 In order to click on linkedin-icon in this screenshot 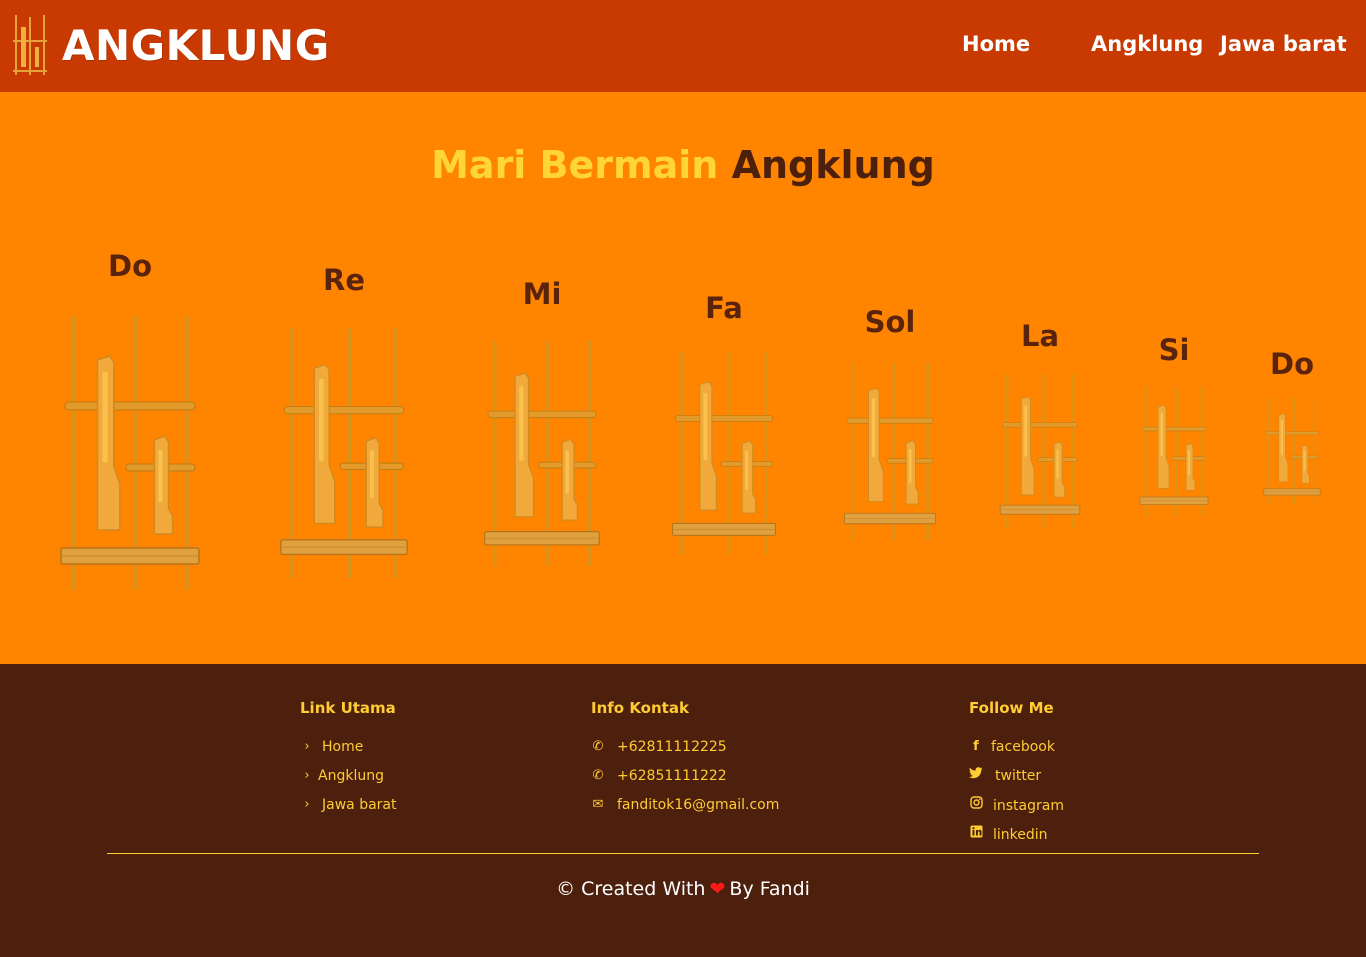, I will do `click(976, 834)`.